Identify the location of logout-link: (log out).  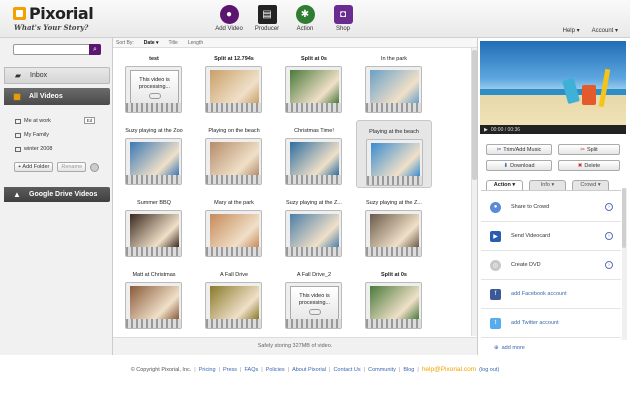
(489, 370).